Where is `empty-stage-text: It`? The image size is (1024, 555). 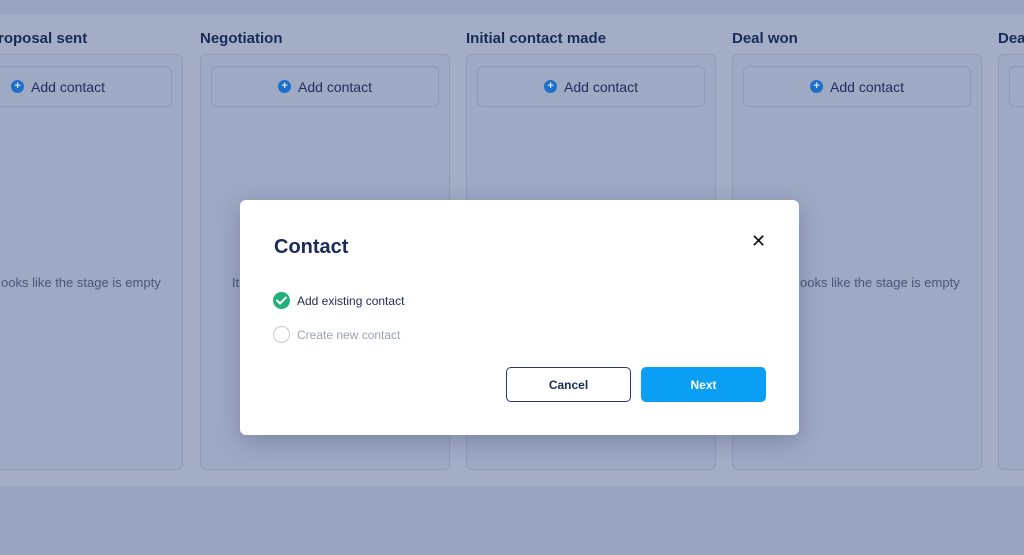 empty-stage-text: It is located at coordinates (236, 282).